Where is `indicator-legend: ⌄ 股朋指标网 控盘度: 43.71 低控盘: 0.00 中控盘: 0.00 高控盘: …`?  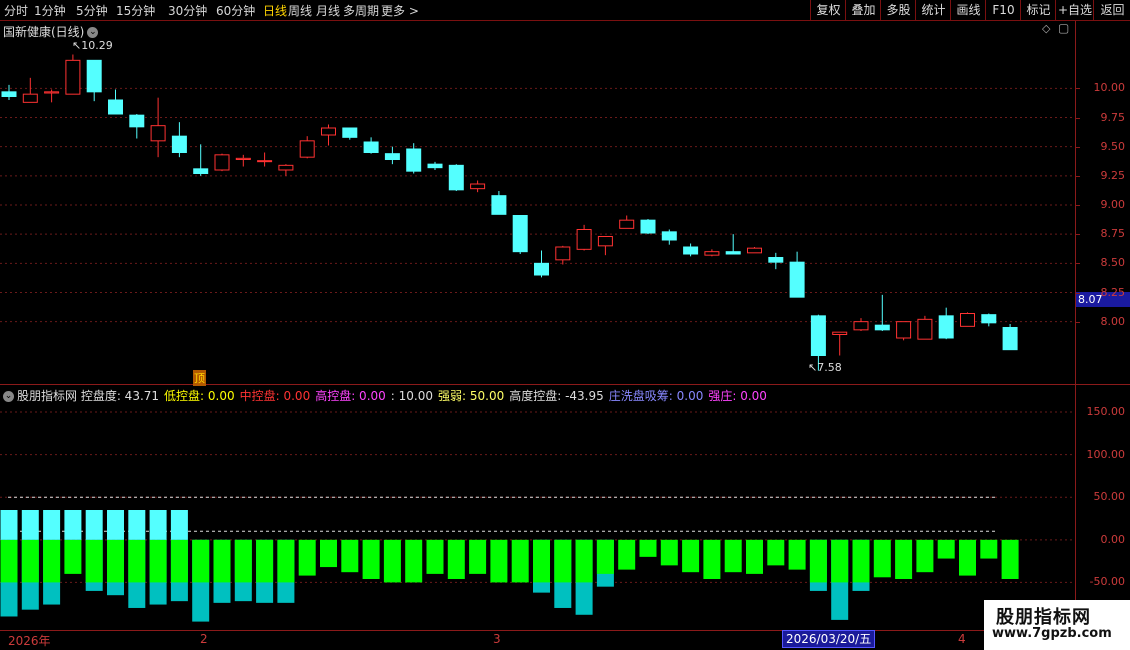 indicator-legend: ⌄ 股朋指标网 控盘度: 43.71 低控盘: 0.00 中控盘: 0.00 高控盘: … is located at coordinates (387, 395).